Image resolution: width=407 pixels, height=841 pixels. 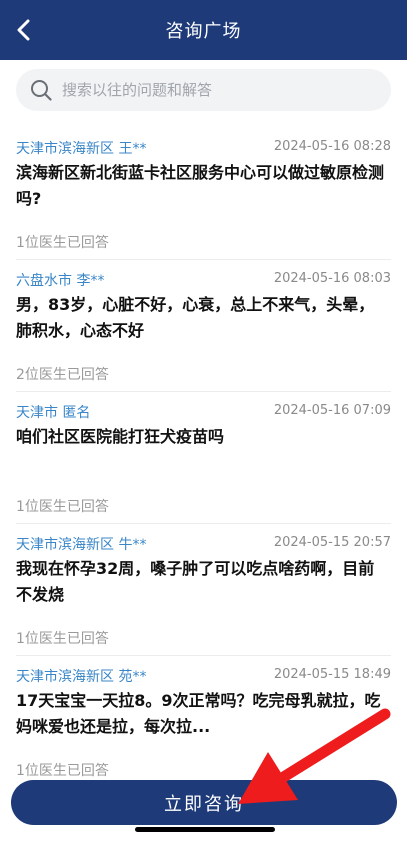 What do you see at coordinates (332, 146) in the screenshot?
I see `question-time: 2024-05-16 08:28` at bounding box center [332, 146].